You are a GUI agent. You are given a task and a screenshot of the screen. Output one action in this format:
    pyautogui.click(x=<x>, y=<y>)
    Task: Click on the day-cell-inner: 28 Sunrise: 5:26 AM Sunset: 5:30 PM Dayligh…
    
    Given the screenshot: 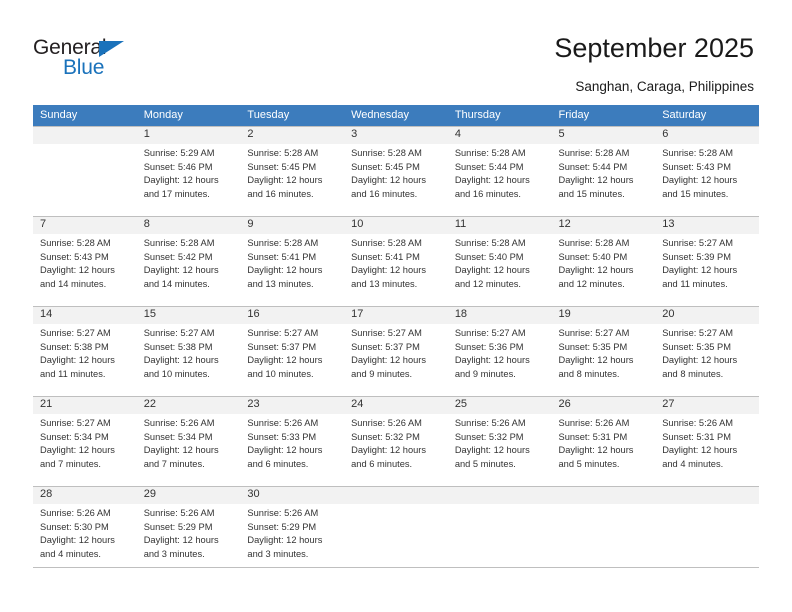 What is the action you would take?
    pyautogui.click(x=85, y=531)
    